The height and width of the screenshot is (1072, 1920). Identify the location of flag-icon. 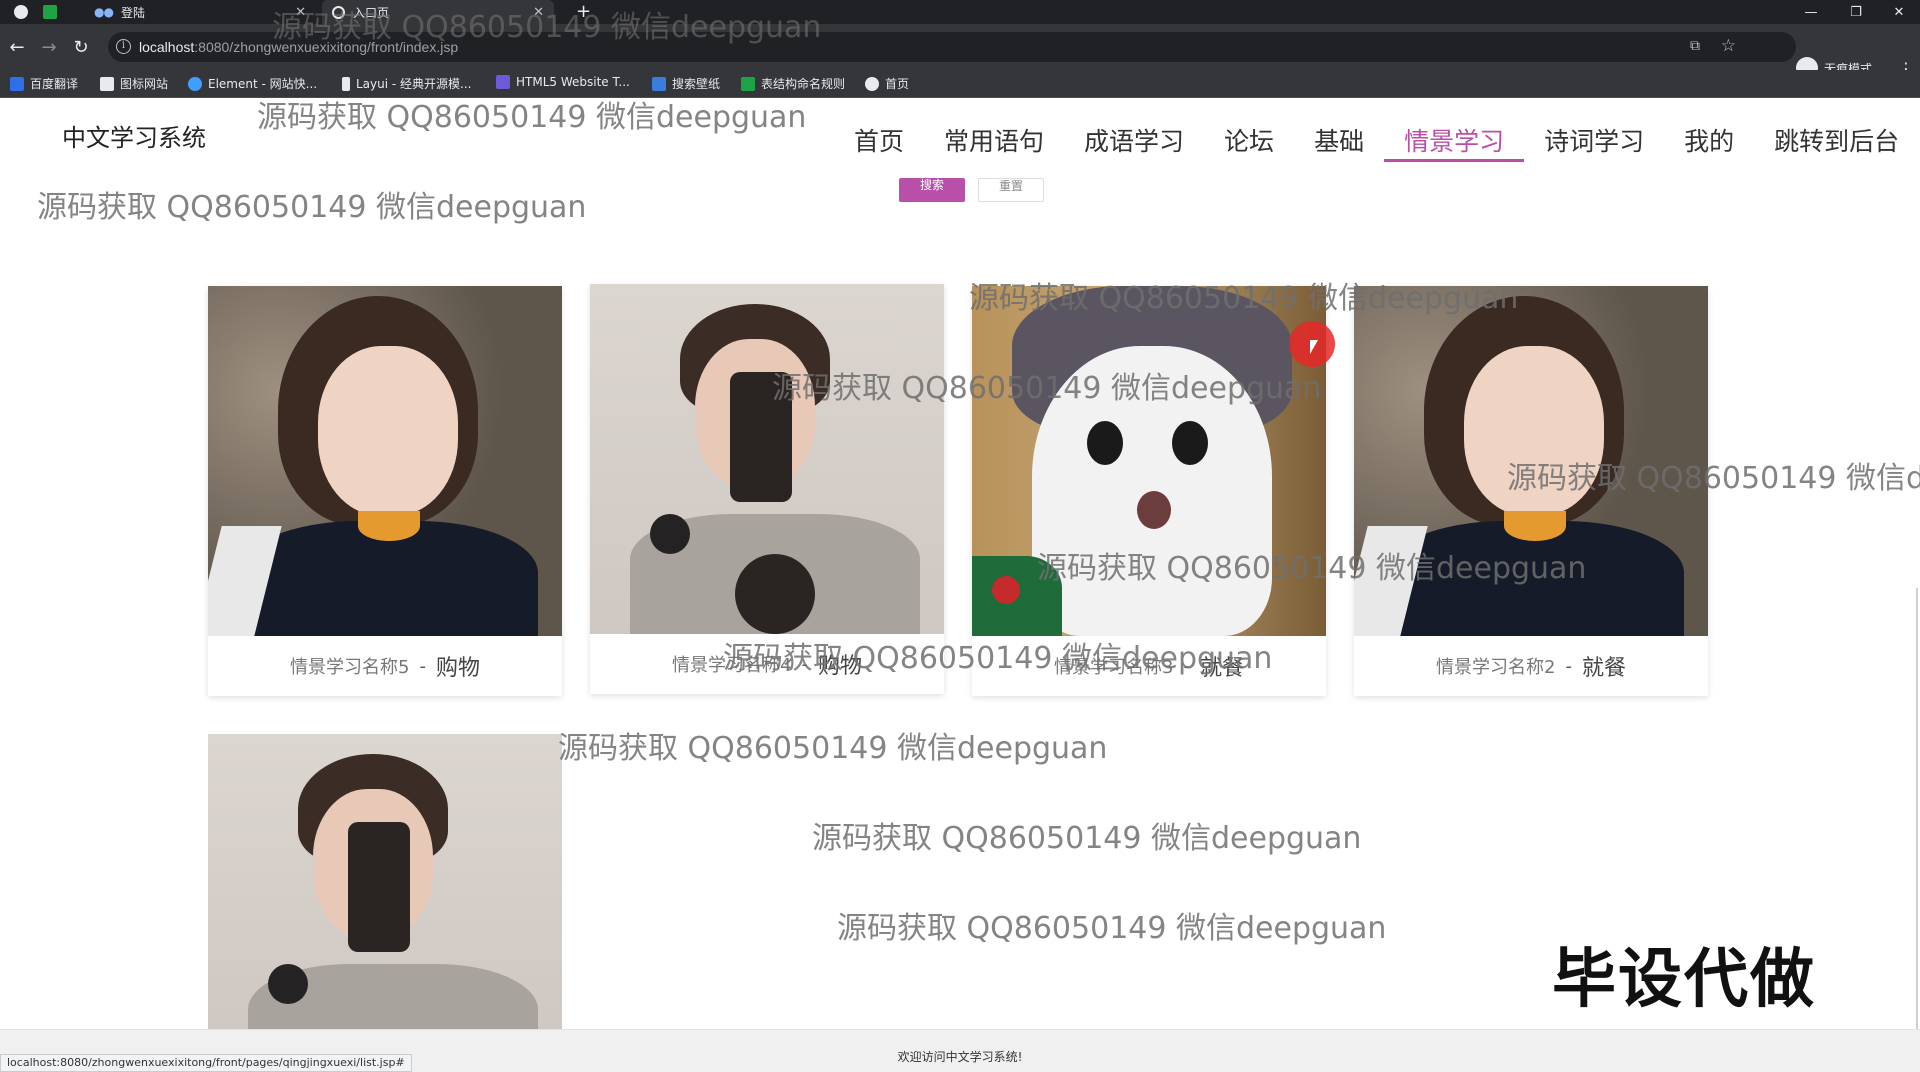
(107, 83).